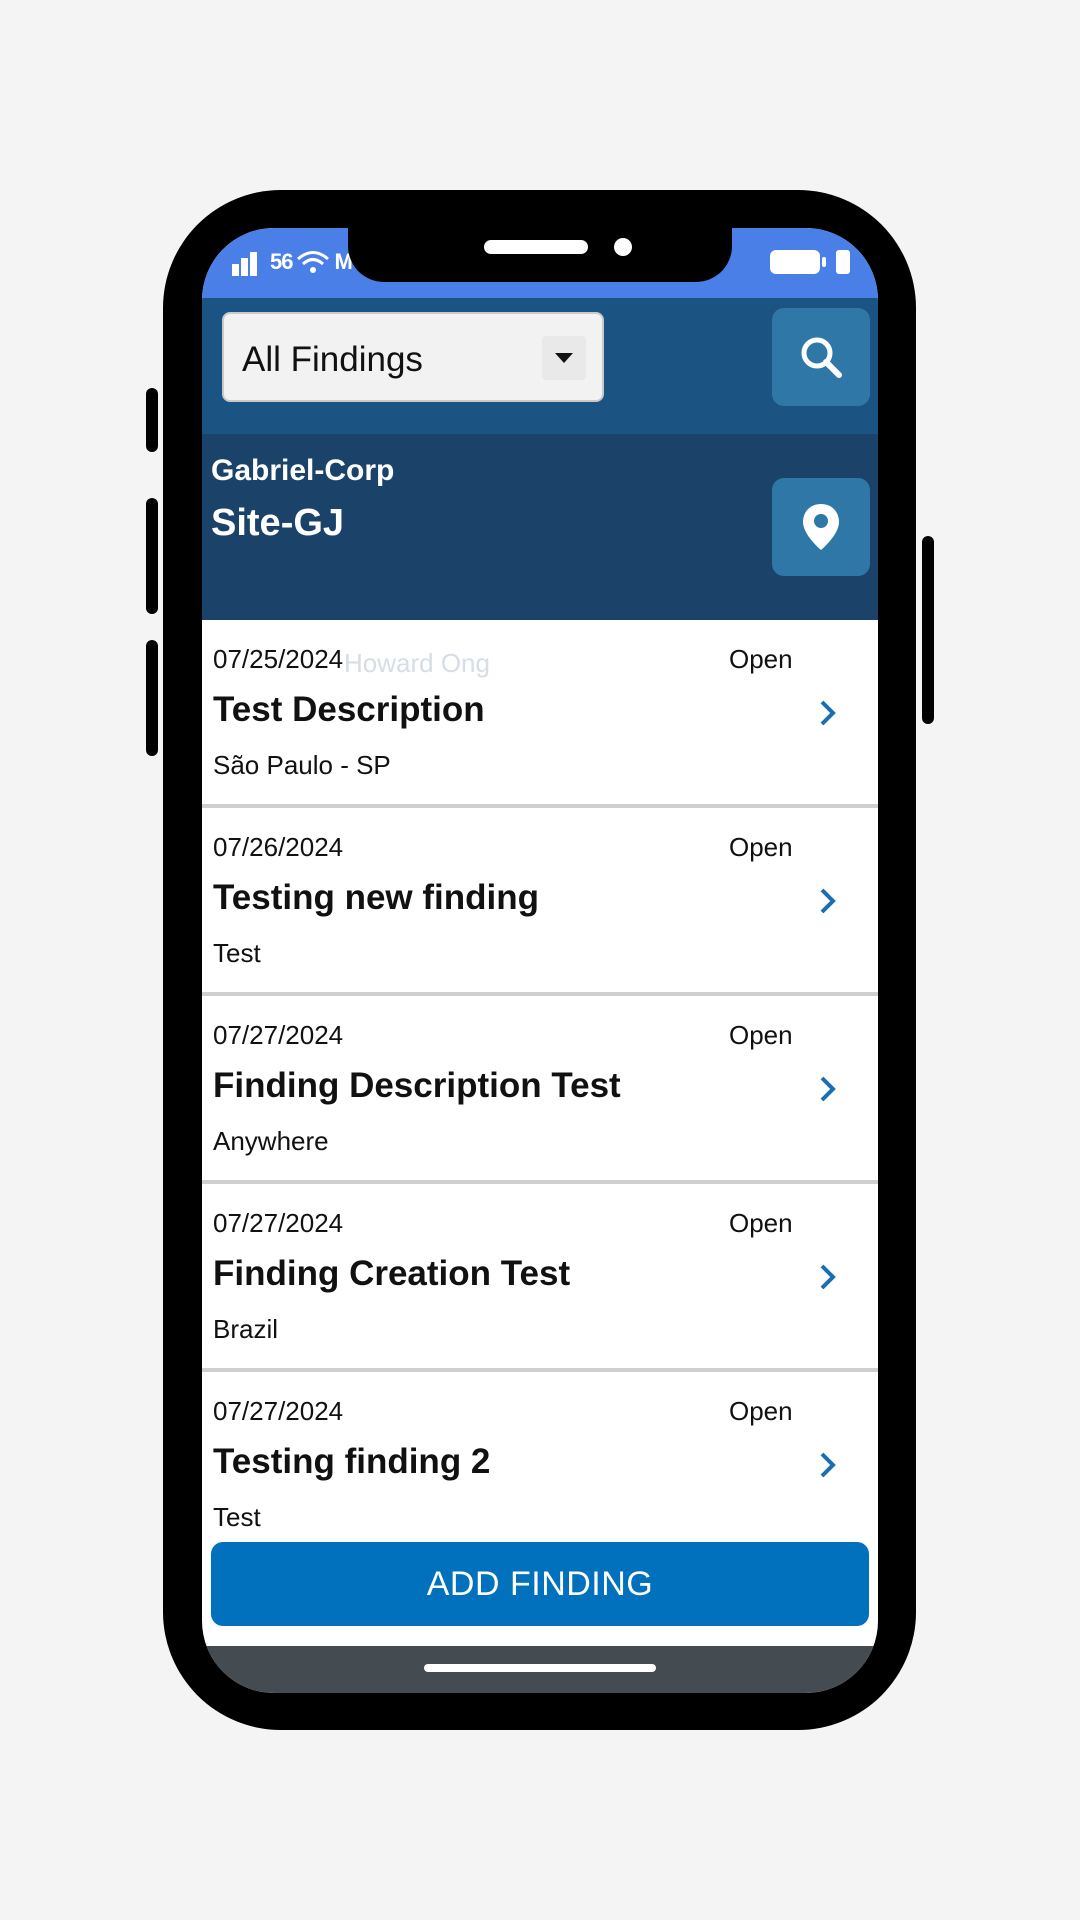  I want to click on finding-location: Brazil, so click(246, 1329).